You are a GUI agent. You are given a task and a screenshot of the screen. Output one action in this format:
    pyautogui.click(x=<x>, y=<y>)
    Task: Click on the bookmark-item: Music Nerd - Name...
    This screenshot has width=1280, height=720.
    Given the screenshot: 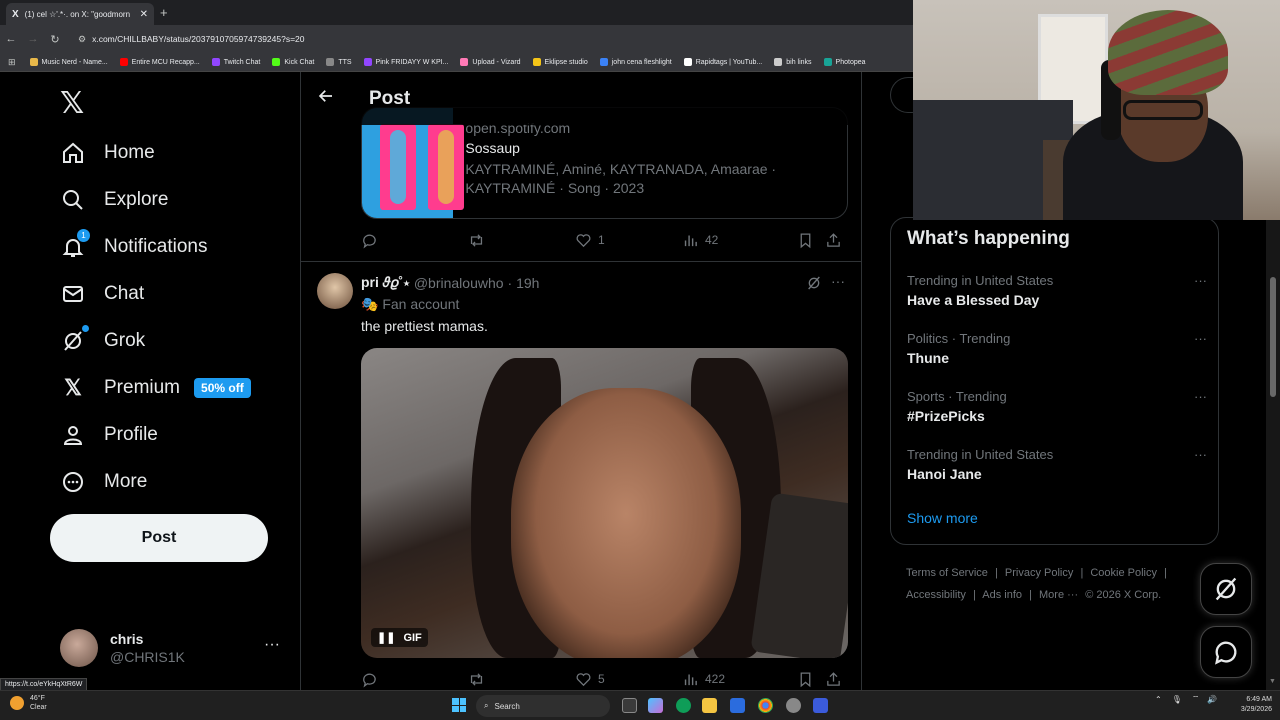 What is the action you would take?
    pyautogui.click(x=68, y=62)
    